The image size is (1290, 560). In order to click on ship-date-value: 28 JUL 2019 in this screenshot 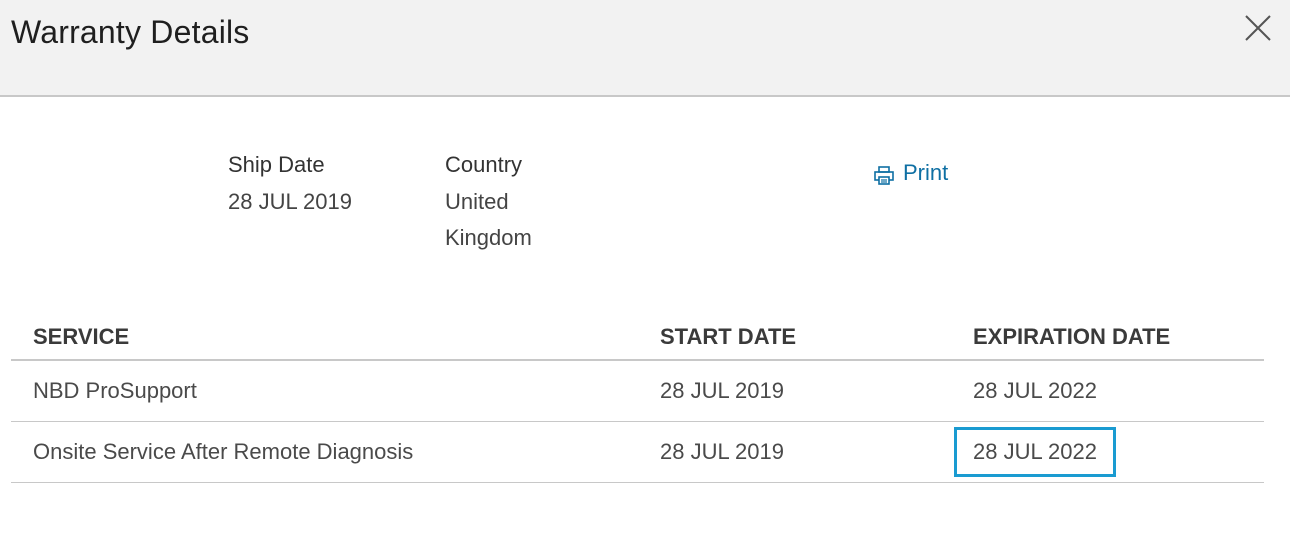, I will do `click(290, 201)`.